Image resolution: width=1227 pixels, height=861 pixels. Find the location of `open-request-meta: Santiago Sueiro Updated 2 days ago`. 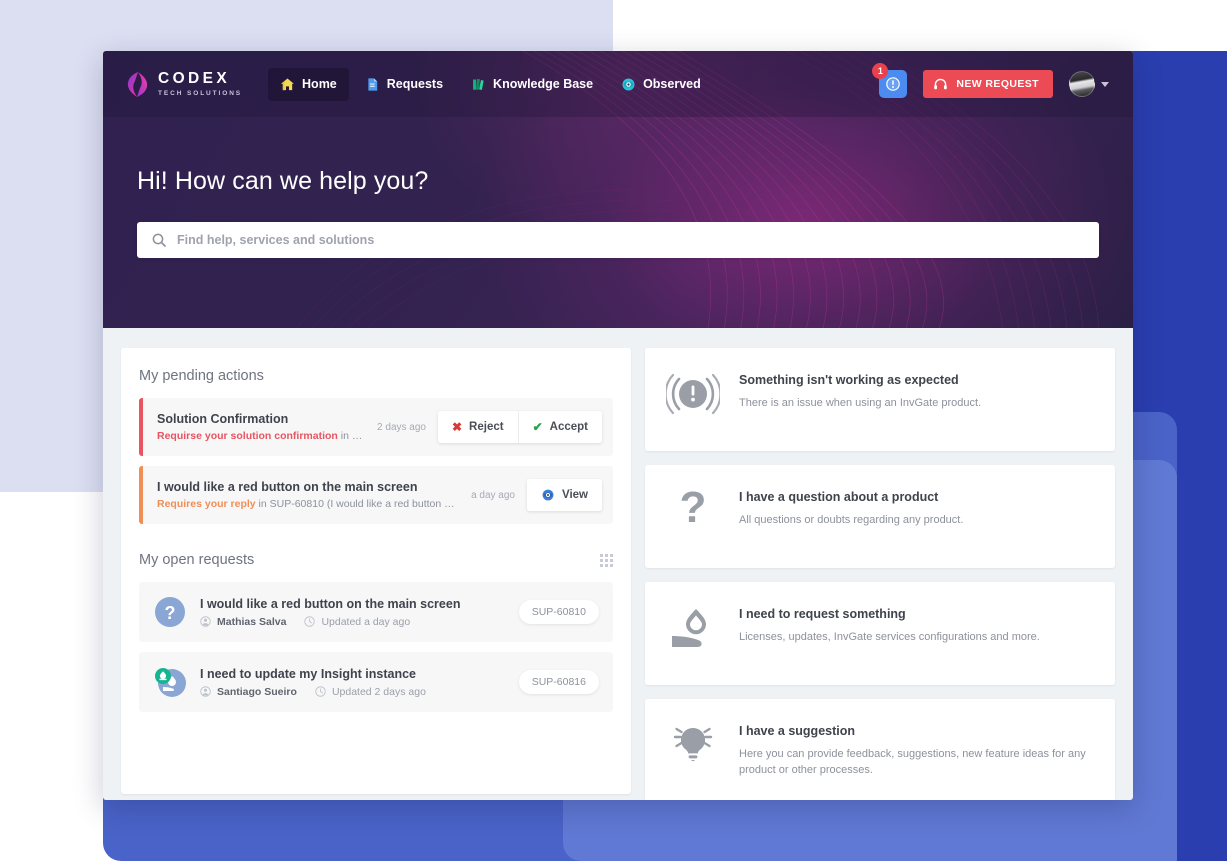

open-request-meta: Santiago Sueiro Updated 2 days ago is located at coordinates (353, 692).